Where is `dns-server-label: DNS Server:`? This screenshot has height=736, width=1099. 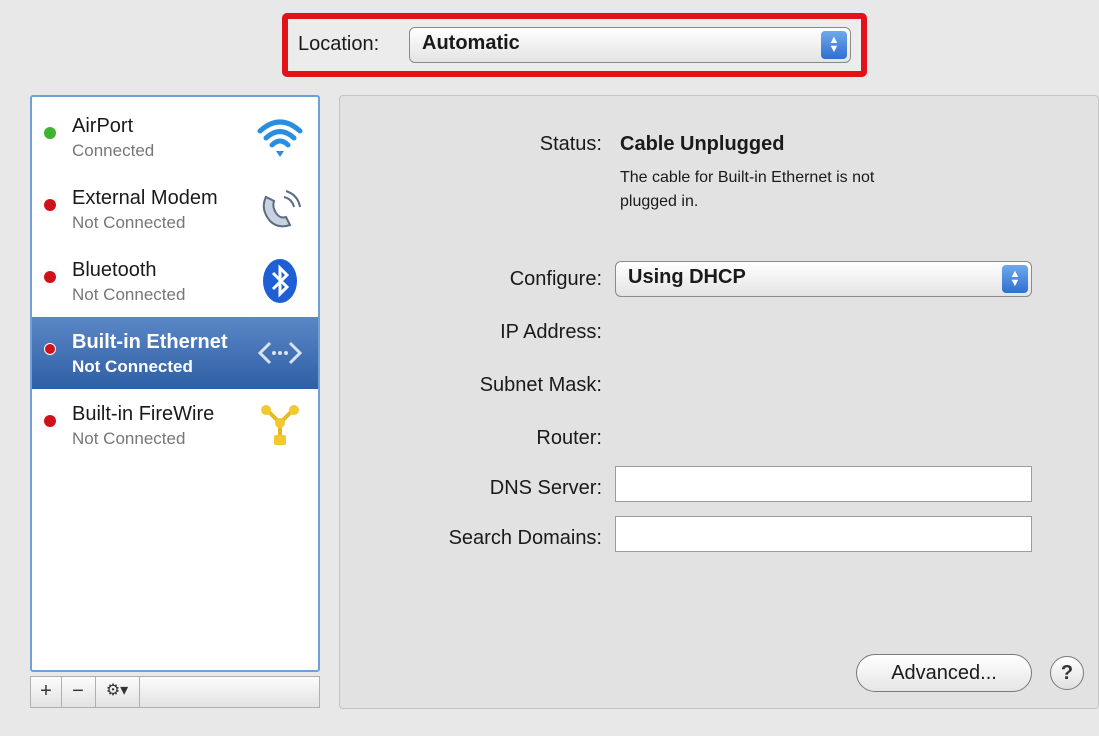
dns-server-label: DNS Server: is located at coordinates (545, 488).